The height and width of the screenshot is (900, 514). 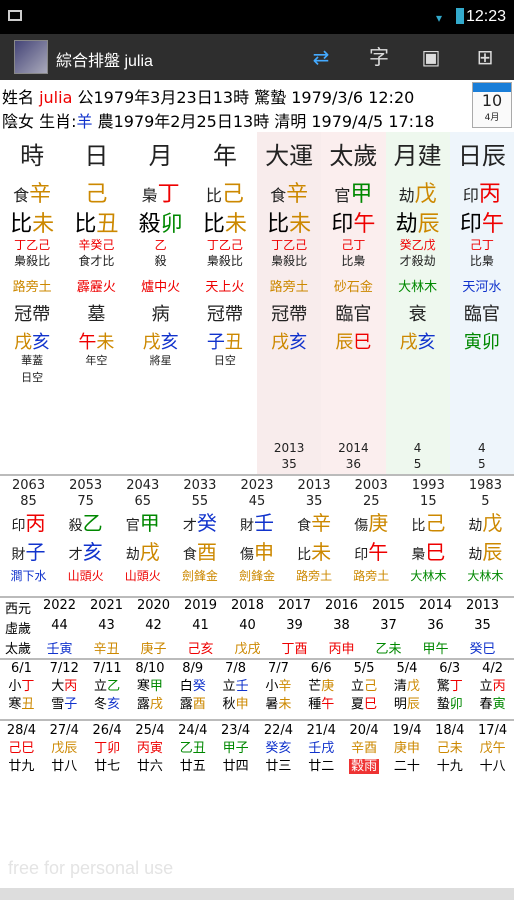 I want to click on pillar-column: 月建 劫戊 劫辰 癸乙戊 才殺劫 大林木衰戌亥 4 5, so click(x=417, y=303).